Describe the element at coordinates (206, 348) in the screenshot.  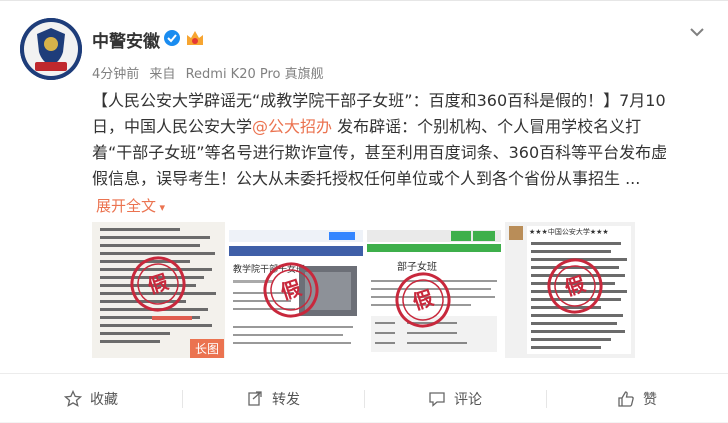
I see `long-image-tag: 长图` at that location.